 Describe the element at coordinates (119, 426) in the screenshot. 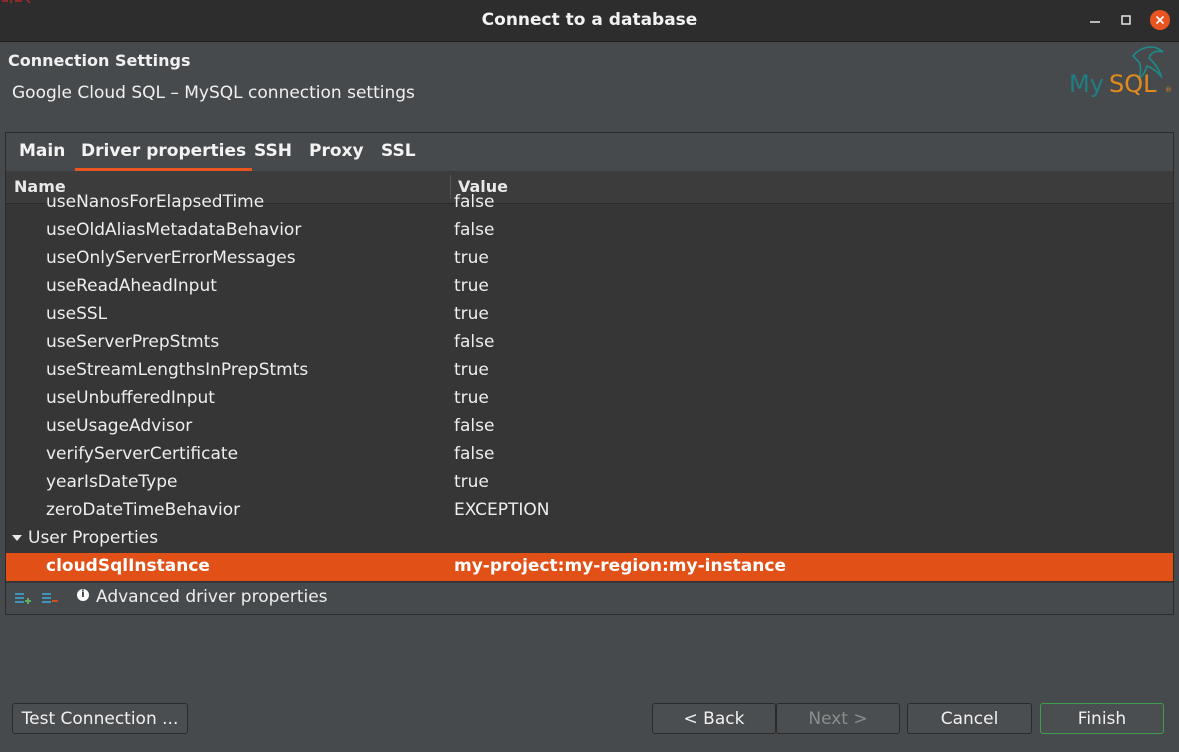

I see `property-name: useUsageAdvisor` at that location.